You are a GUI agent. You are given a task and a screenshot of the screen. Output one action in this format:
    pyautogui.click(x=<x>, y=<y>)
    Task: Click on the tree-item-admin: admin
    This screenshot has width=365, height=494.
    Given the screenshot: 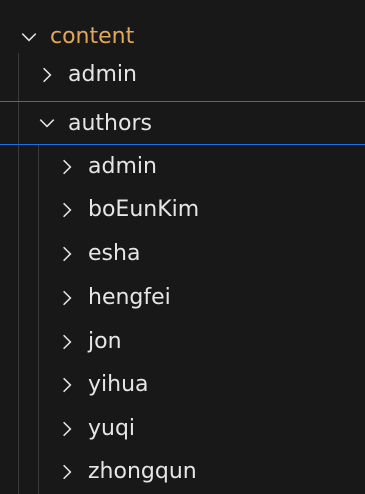 What is the action you would take?
    pyautogui.click(x=182, y=74)
    